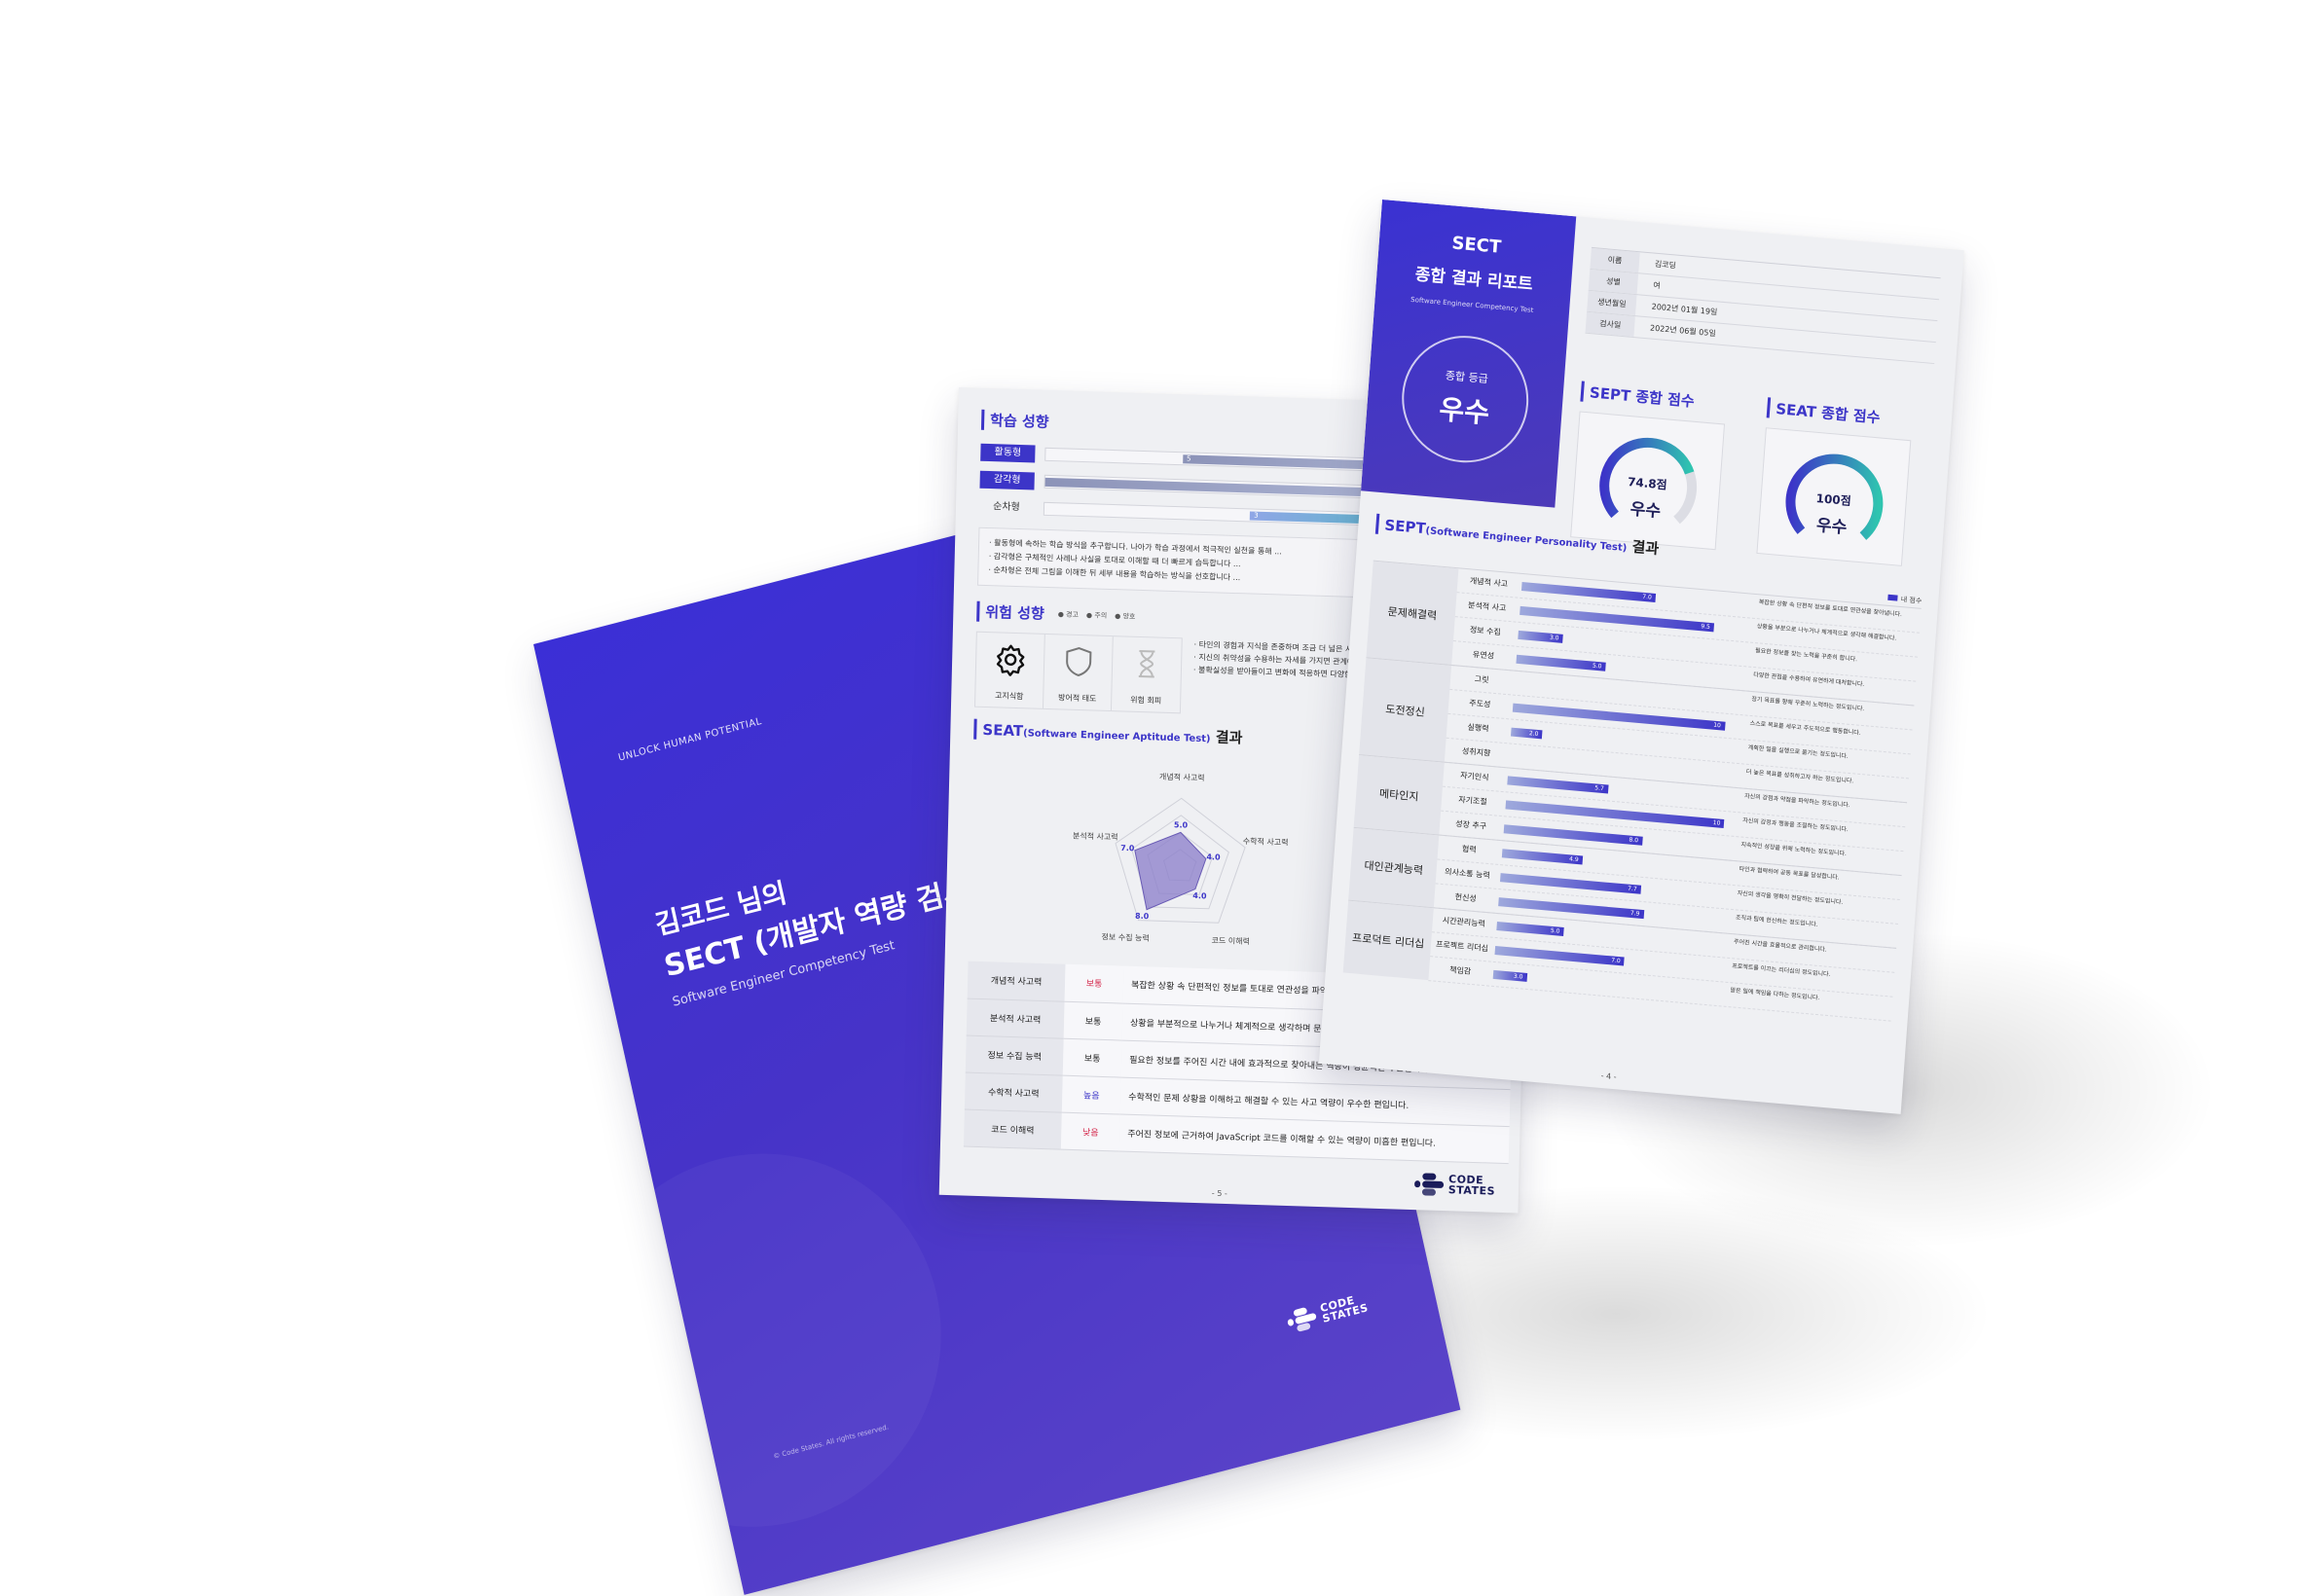 Image resolution: width=2307 pixels, height=1596 pixels. What do you see at coordinates (1657, 285) in the screenshot?
I see `info-value: 여` at bounding box center [1657, 285].